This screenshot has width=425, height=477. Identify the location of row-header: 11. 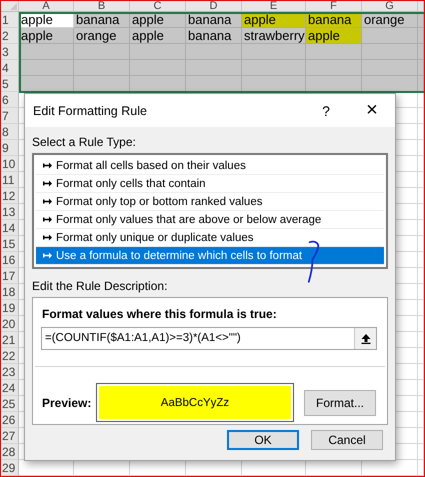
(10, 180).